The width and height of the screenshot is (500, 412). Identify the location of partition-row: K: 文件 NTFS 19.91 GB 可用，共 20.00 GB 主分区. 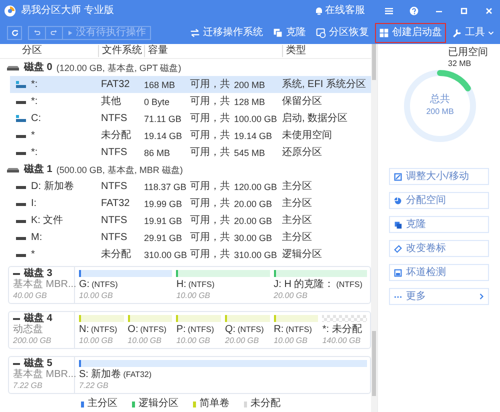
(190, 220).